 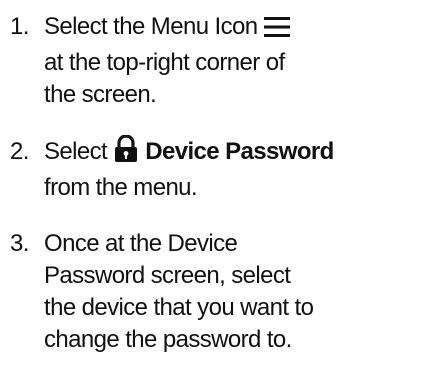 I want to click on step-3-text: Once at the Device, so click(x=141, y=243).